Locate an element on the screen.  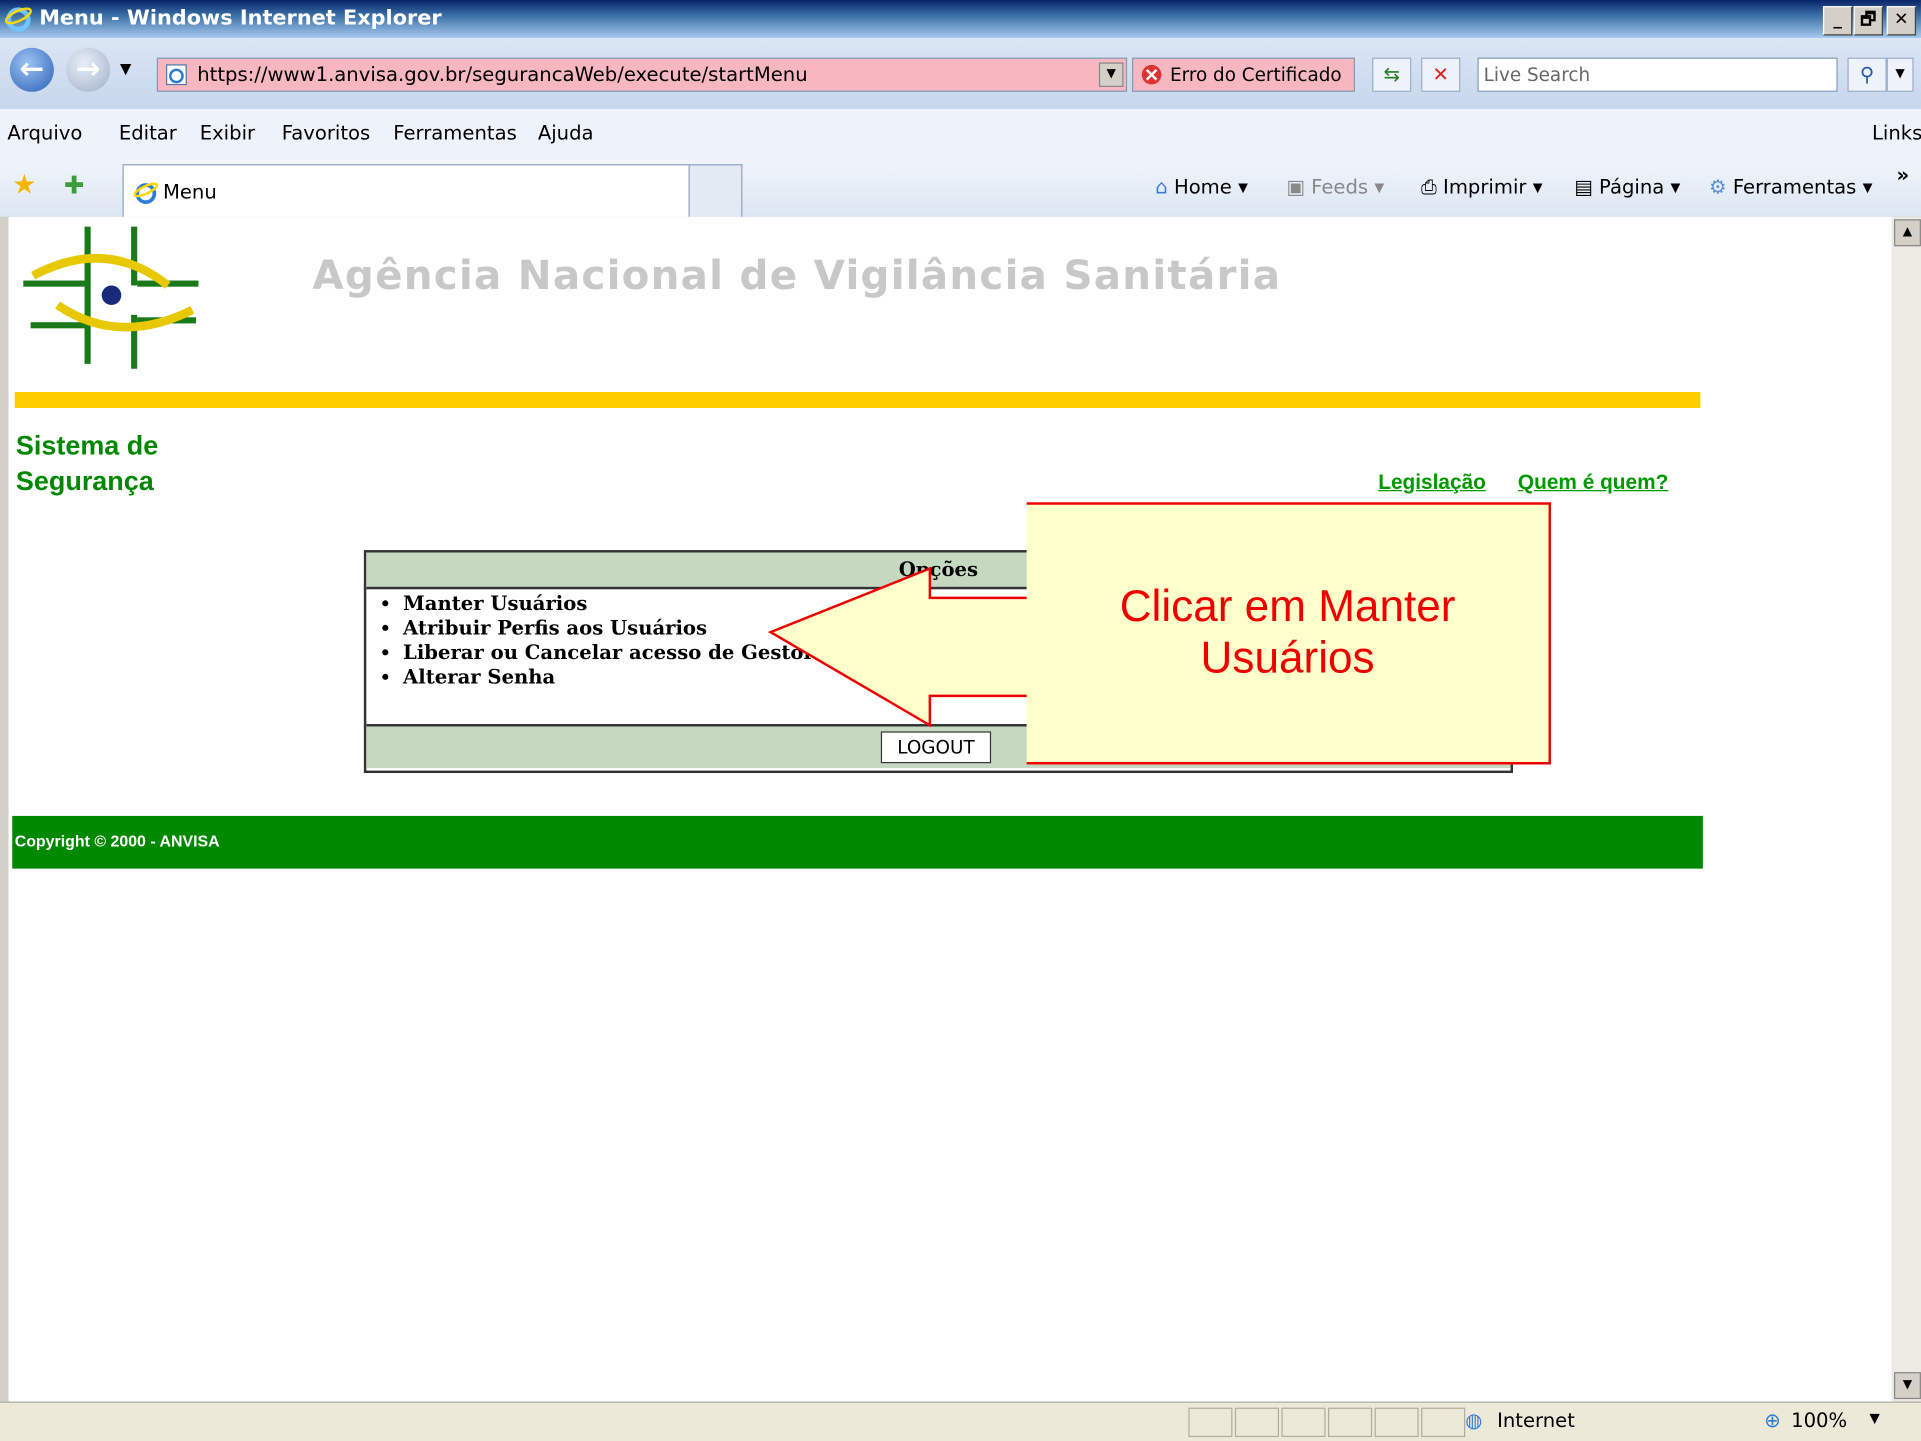
window-border is located at coordinates (4, 809).